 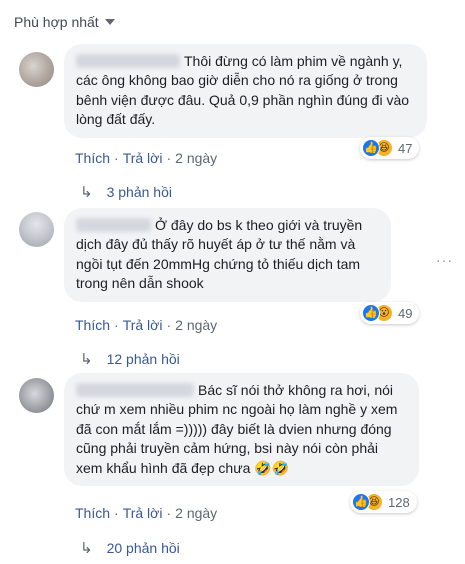 What do you see at coordinates (405, 313) in the screenshot?
I see `reaction-count: 49` at bounding box center [405, 313].